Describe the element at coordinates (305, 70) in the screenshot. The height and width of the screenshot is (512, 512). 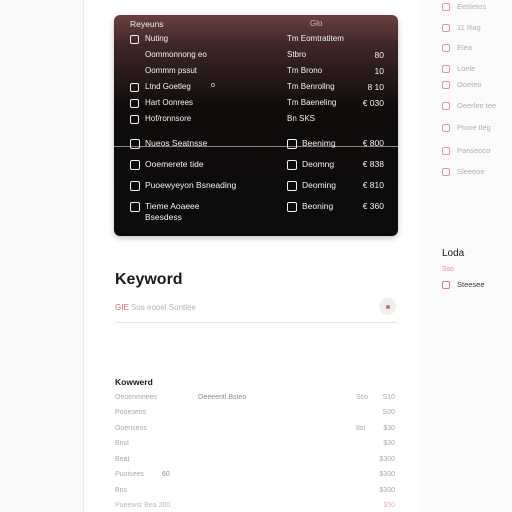
I see `row-category: Tm Brono` at that location.